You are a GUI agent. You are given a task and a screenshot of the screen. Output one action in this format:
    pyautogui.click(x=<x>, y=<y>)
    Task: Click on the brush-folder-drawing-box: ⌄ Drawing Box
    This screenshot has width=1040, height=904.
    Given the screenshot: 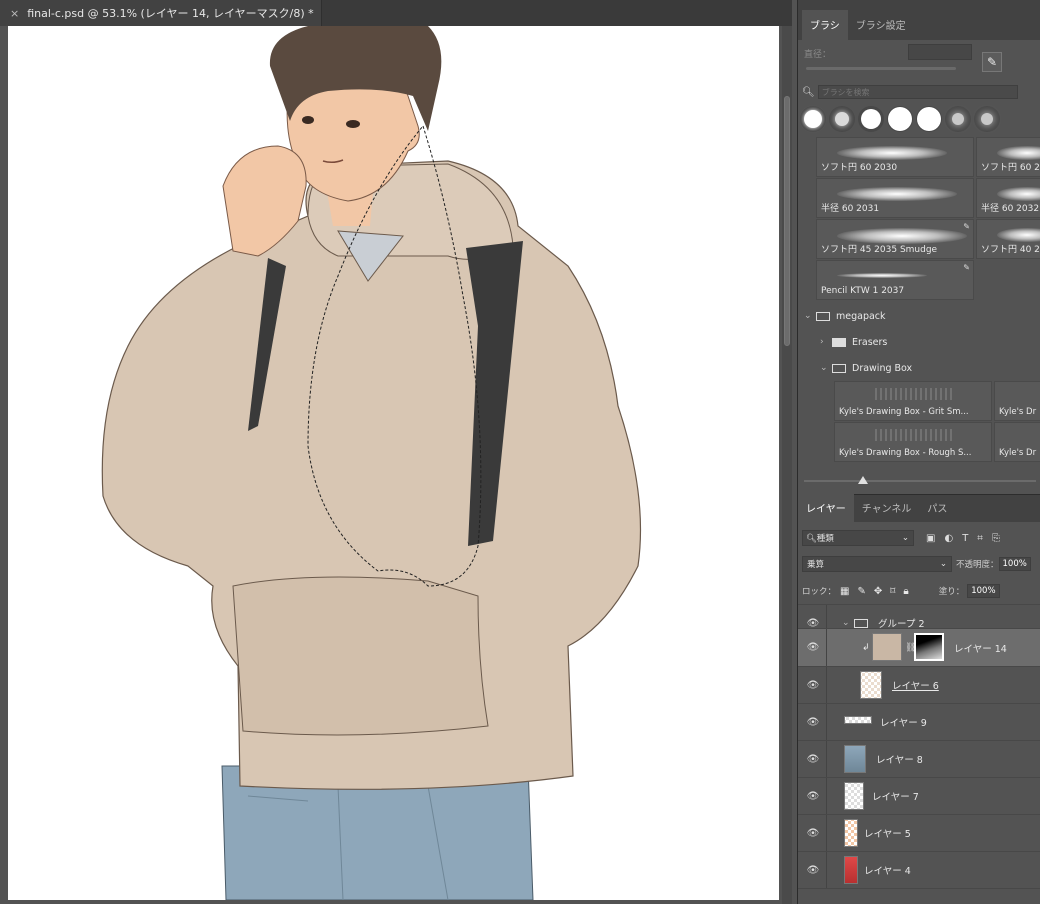 What is the action you would take?
    pyautogui.click(x=919, y=368)
    